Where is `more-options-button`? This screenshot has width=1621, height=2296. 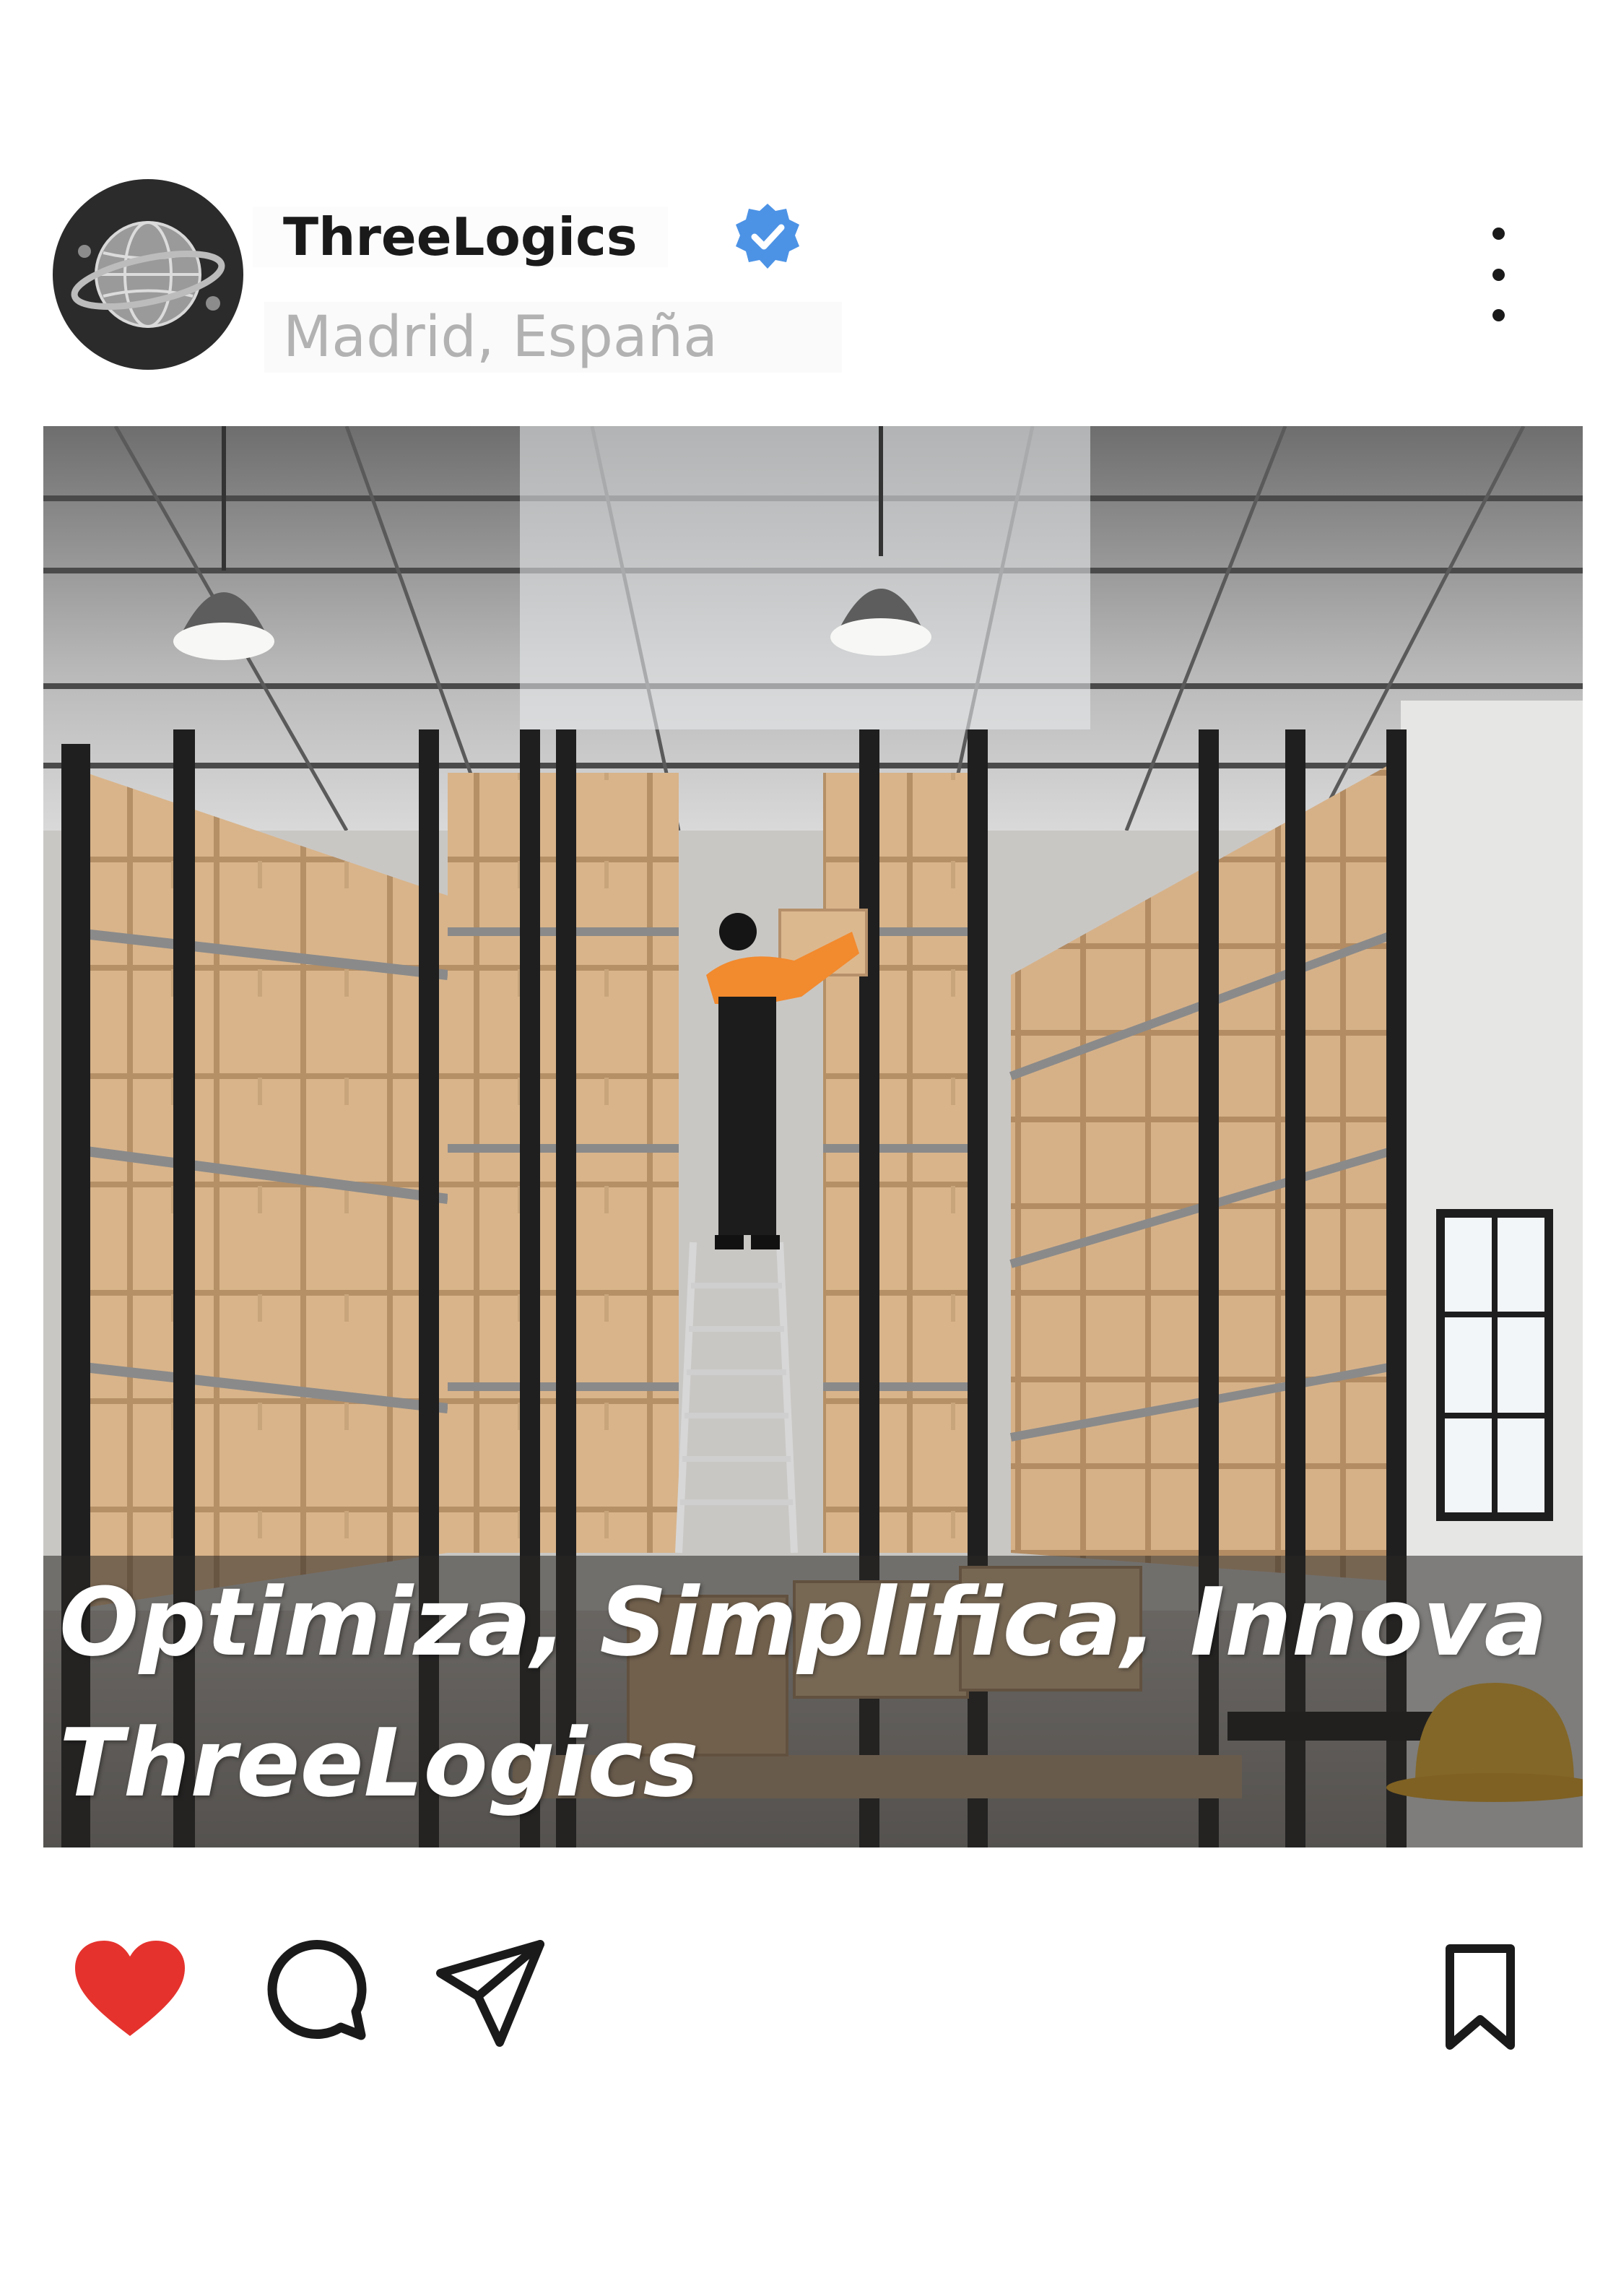 more-options-button is located at coordinates (1498, 274).